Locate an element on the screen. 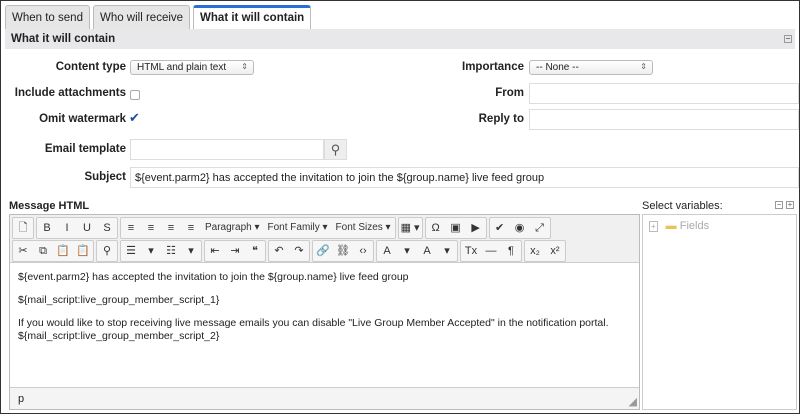  image-button: ▣ is located at coordinates (456, 228).